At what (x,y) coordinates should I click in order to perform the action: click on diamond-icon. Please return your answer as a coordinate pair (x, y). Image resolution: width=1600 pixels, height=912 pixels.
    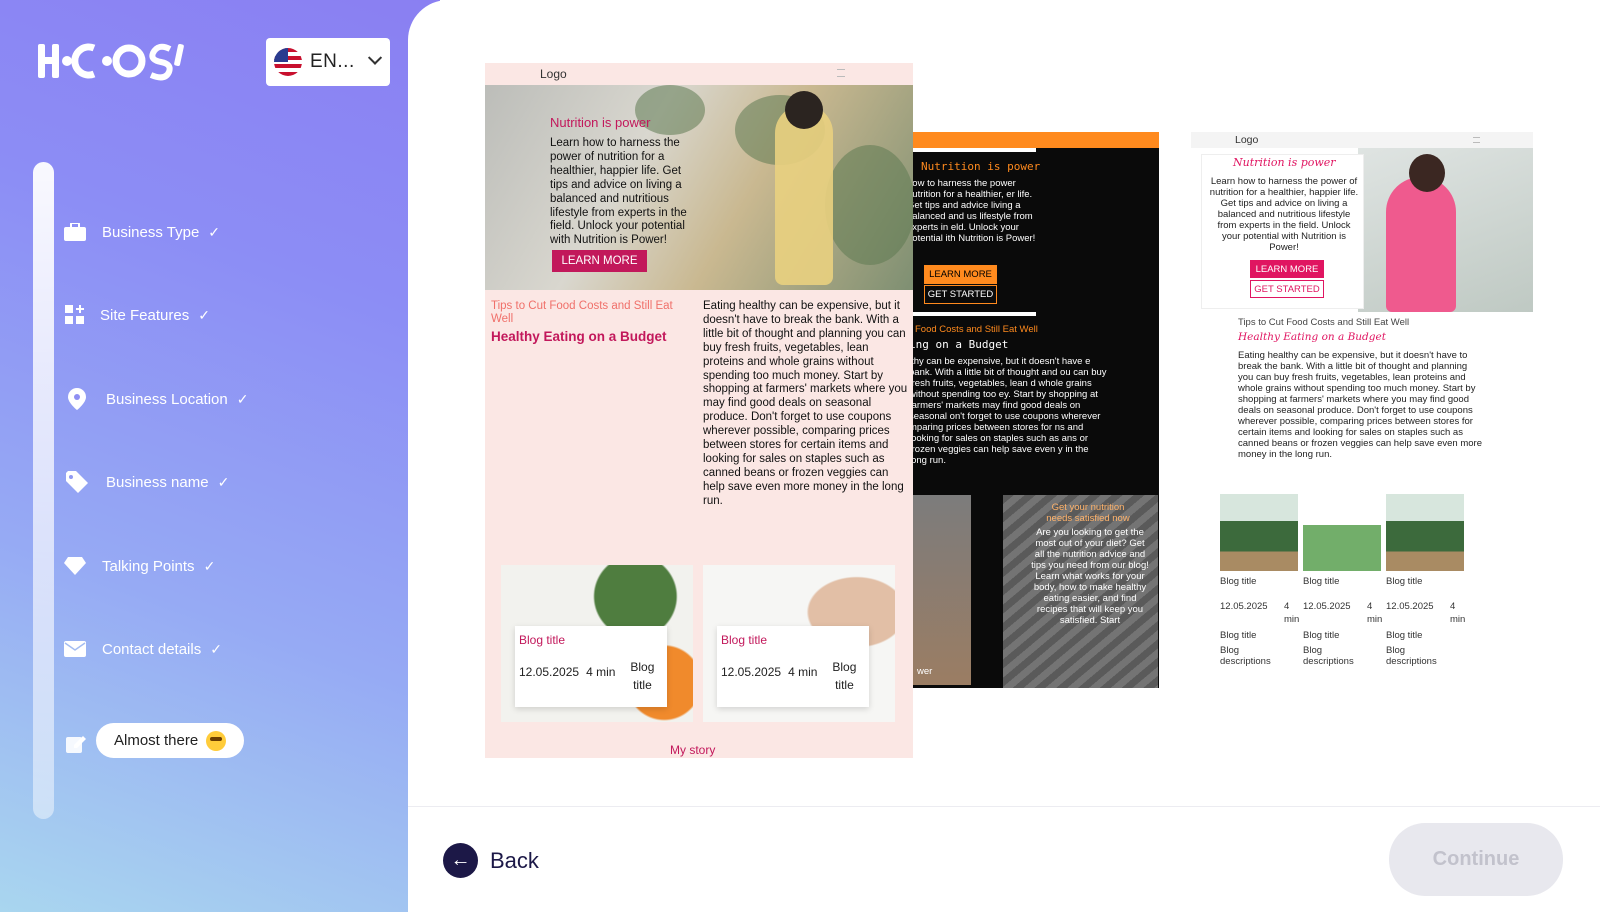
    Looking at the image, I should click on (75, 566).